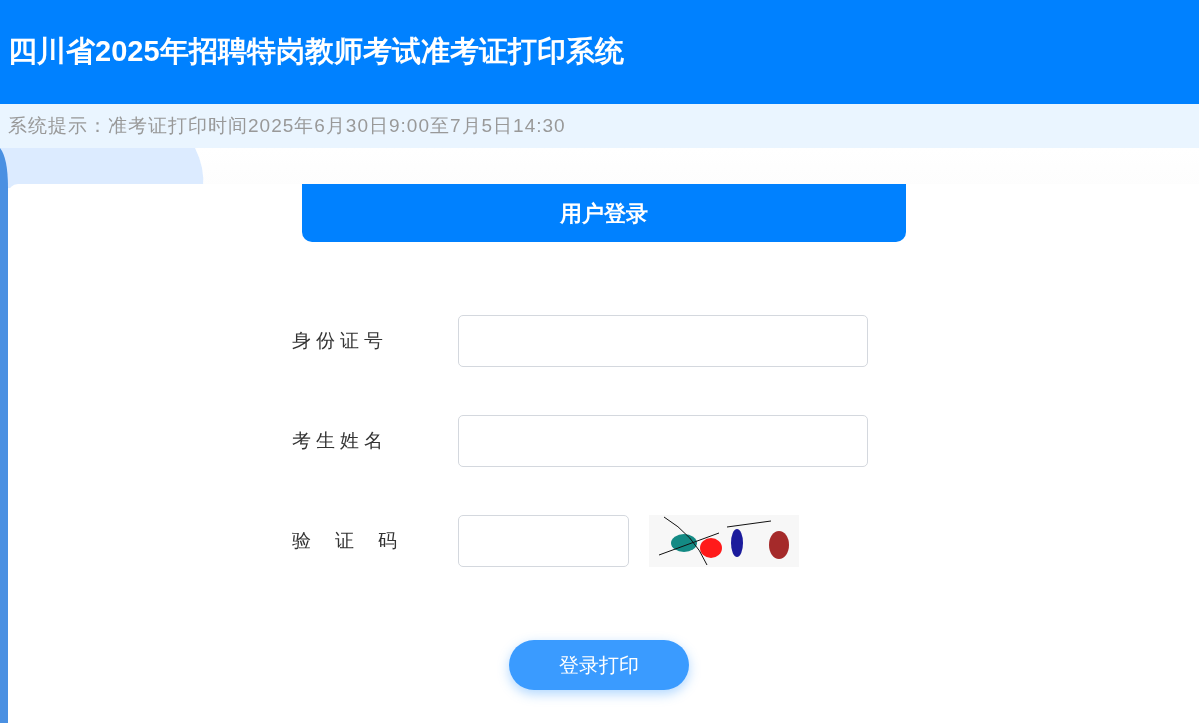 Image resolution: width=1199 pixels, height=723 pixels. Describe the element at coordinates (338, 340) in the screenshot. I see `field-label: 身 份 证 号` at that location.